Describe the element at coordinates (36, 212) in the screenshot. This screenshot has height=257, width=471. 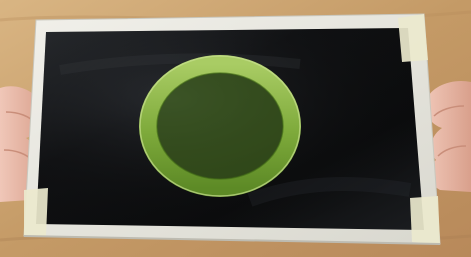
I see `tape-bottom-left` at that location.